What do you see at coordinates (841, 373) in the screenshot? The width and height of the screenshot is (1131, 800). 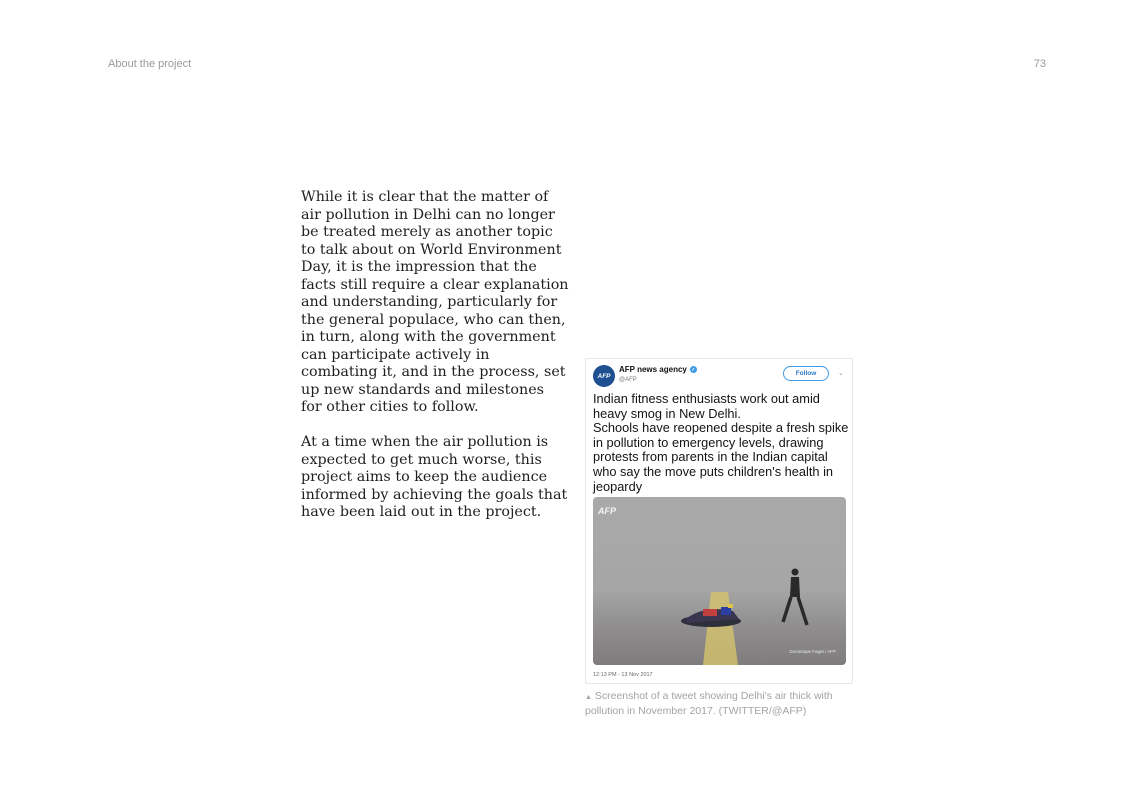 I see `chevron-down-icon: ⌄` at bounding box center [841, 373].